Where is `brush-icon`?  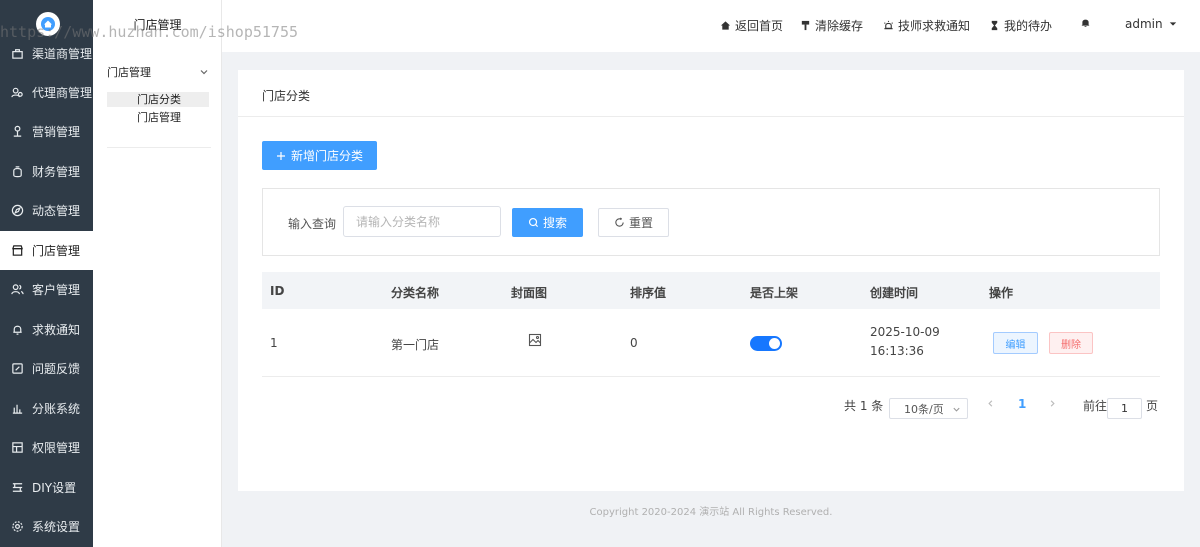 brush-icon is located at coordinates (805, 25).